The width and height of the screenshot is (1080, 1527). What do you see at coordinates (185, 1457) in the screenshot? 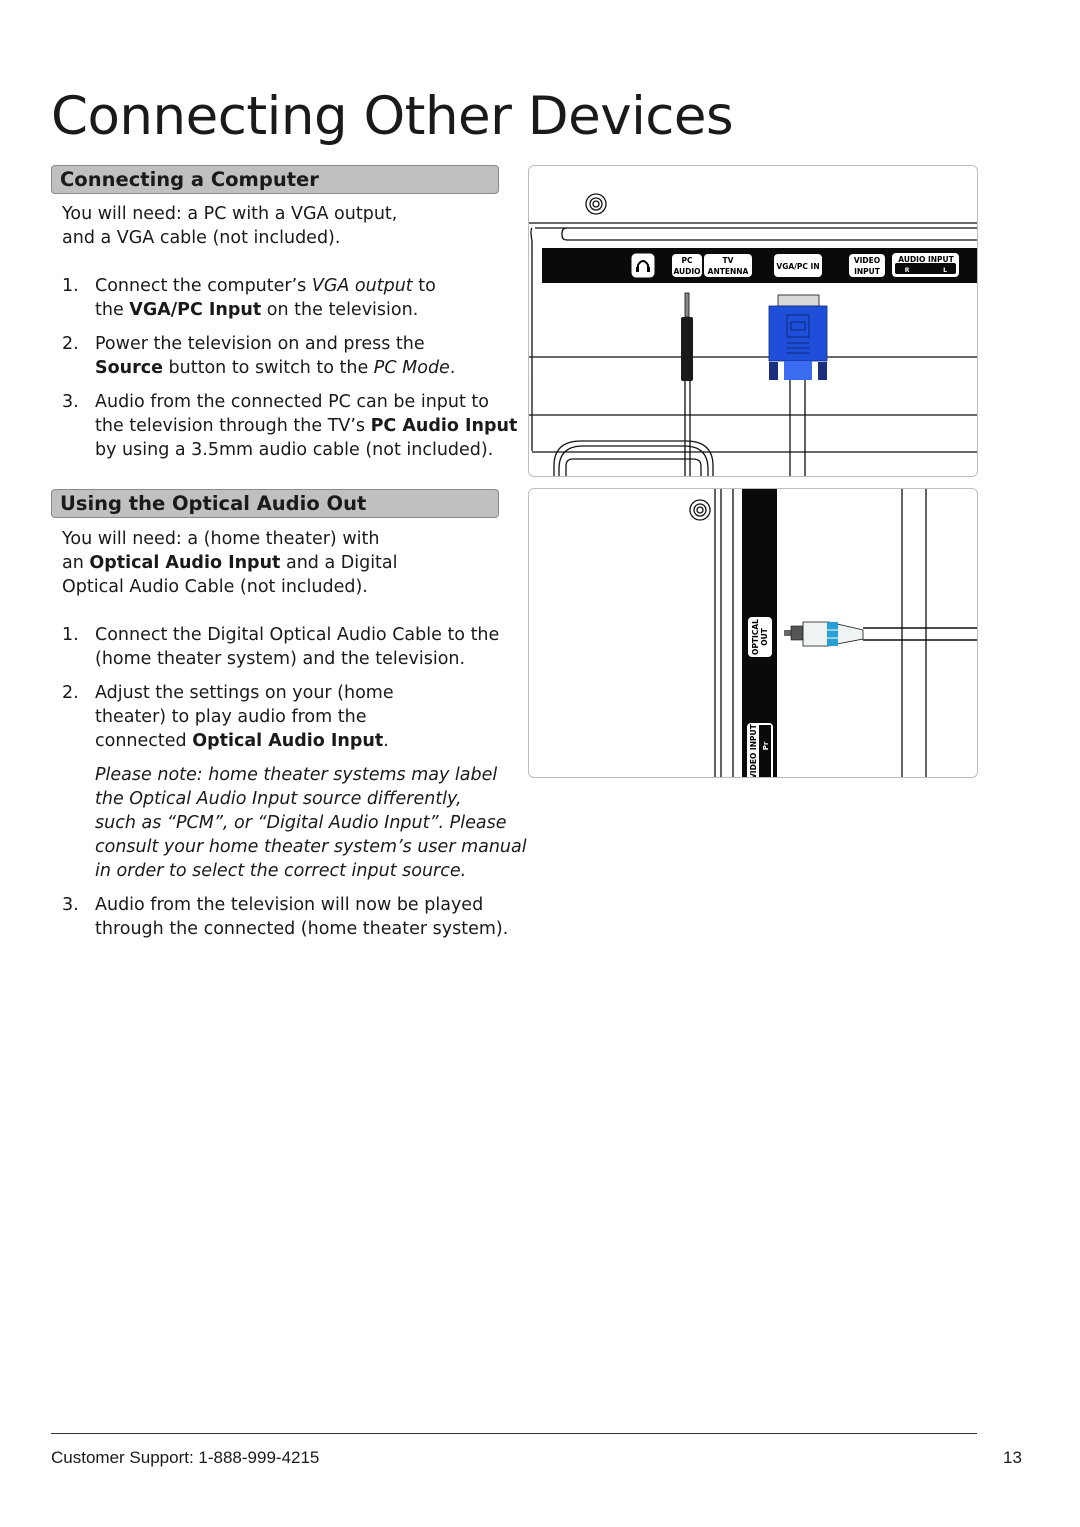
I see `customer-support: Customer Support: 1-888-999-4215` at bounding box center [185, 1457].